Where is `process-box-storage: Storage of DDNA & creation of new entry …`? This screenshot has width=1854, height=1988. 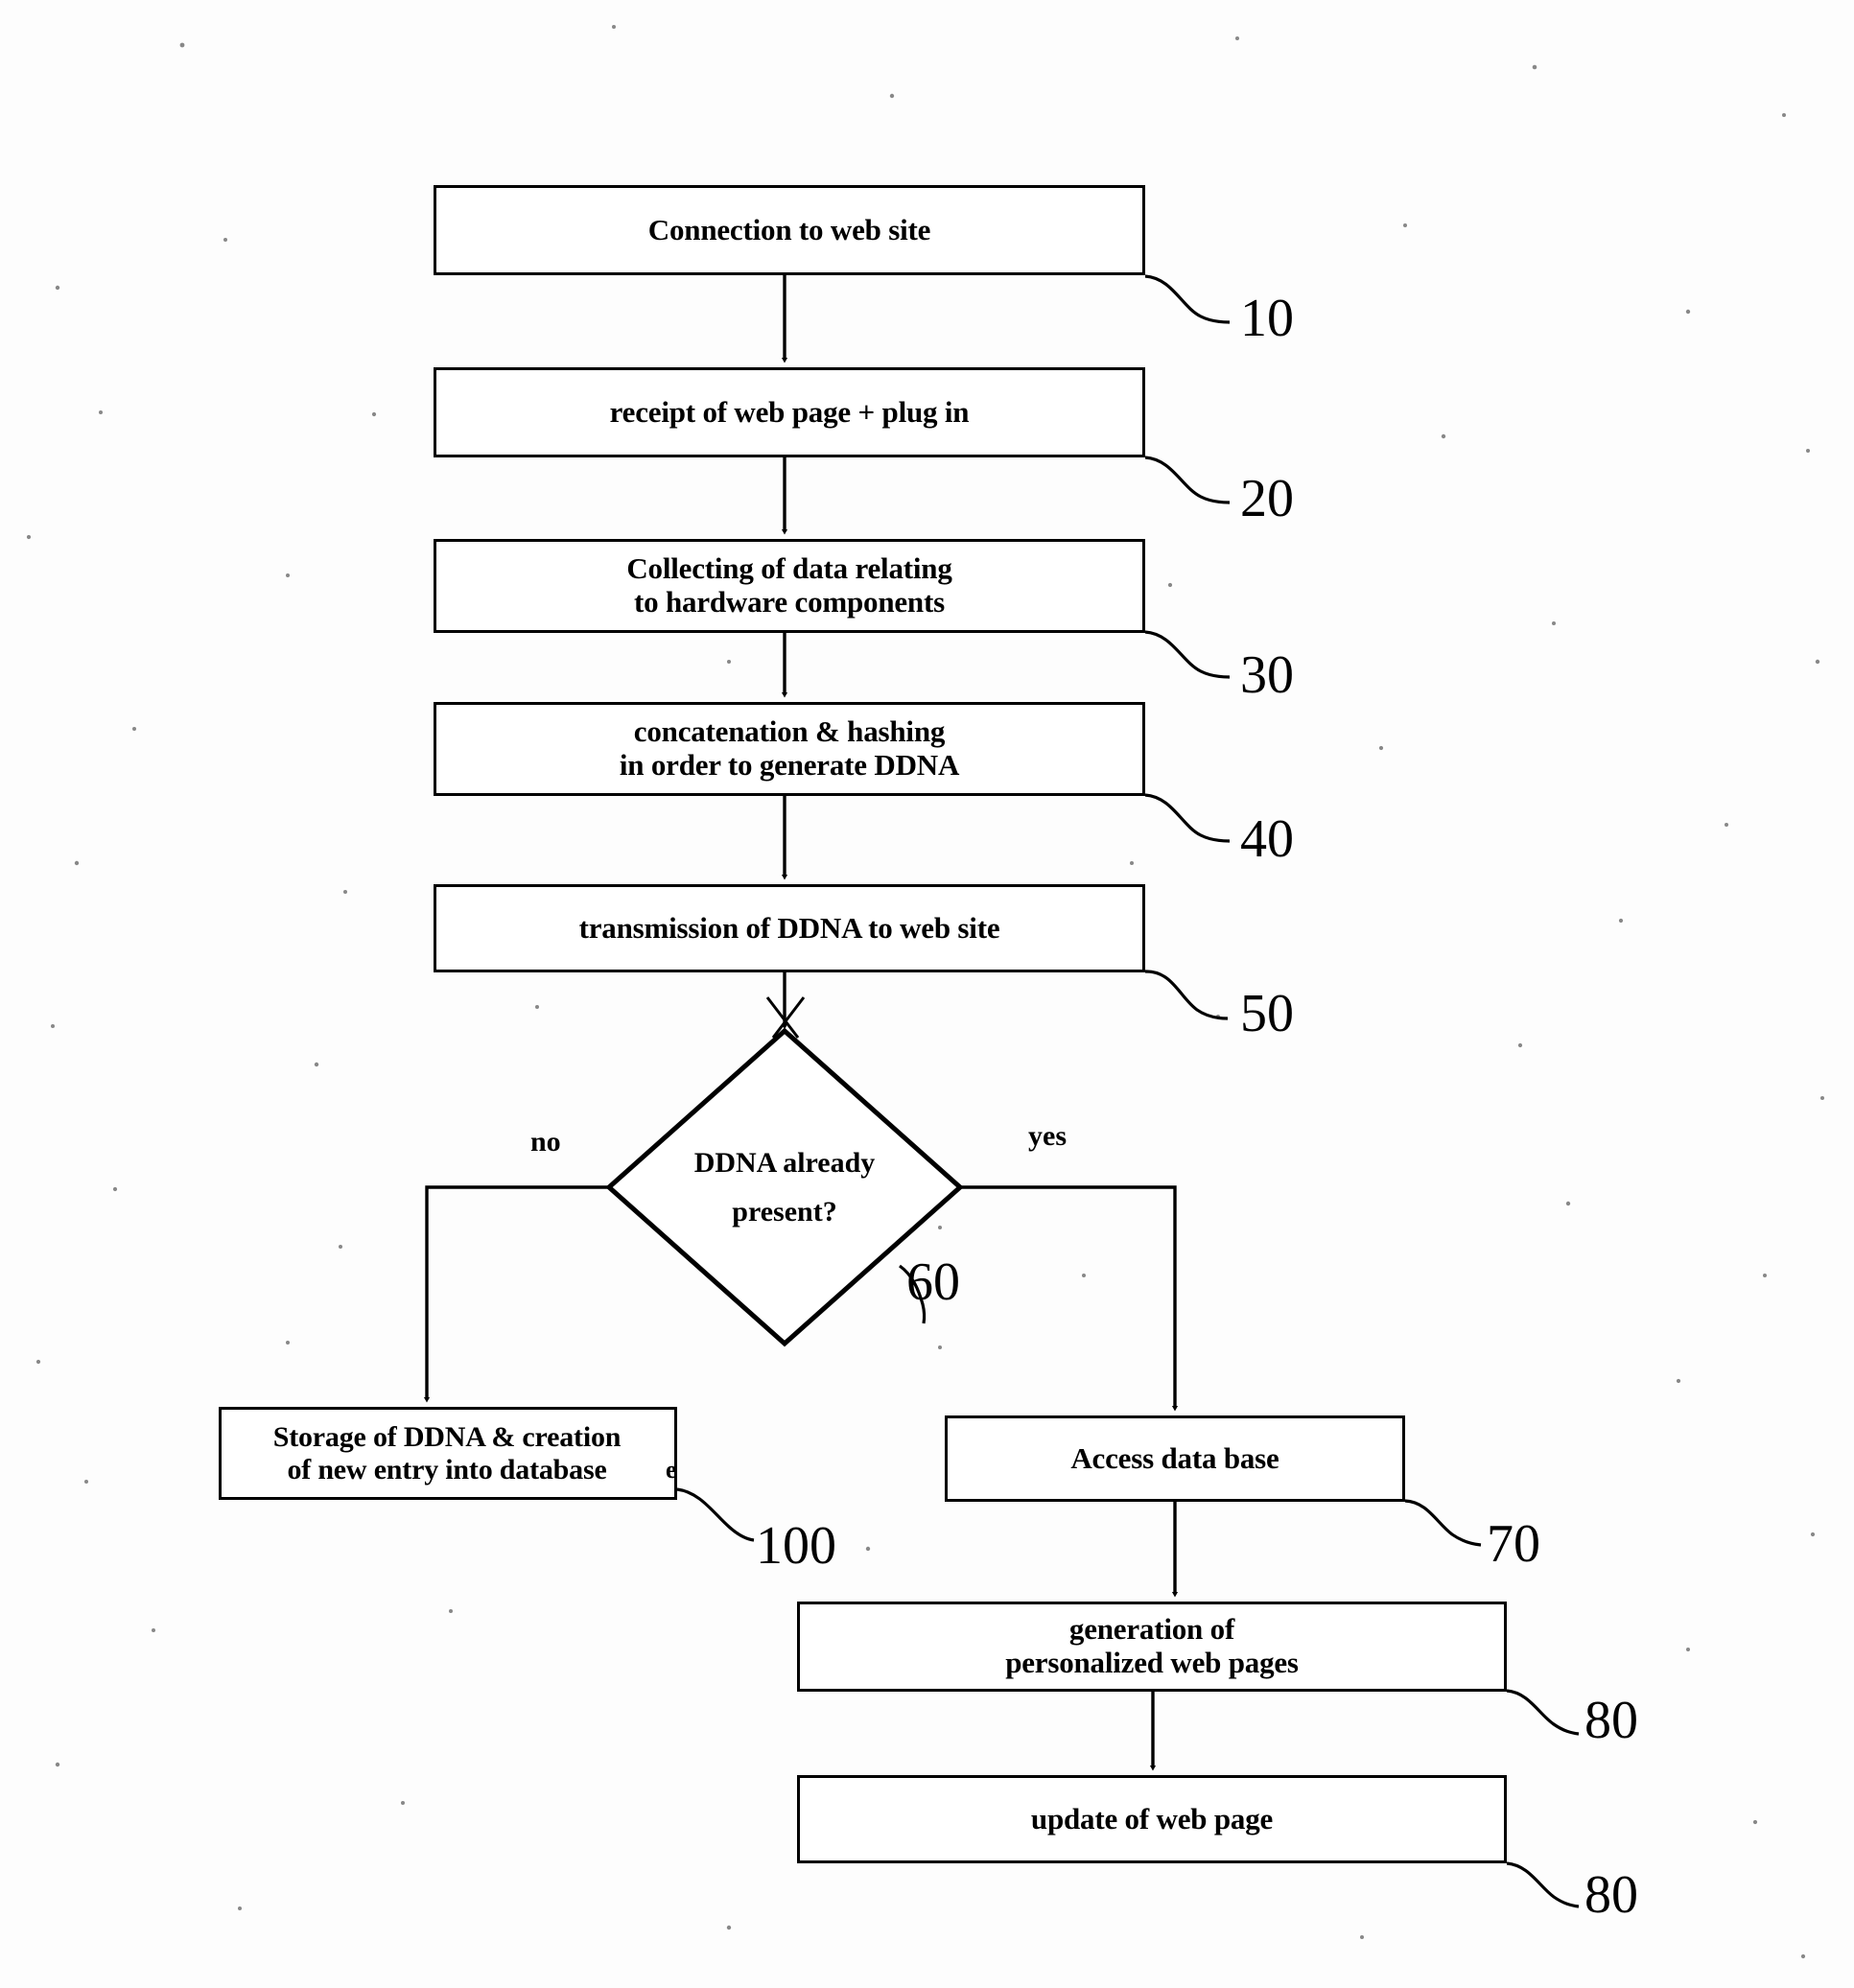 process-box-storage: Storage of DDNA & creation of new entry … is located at coordinates (448, 1454).